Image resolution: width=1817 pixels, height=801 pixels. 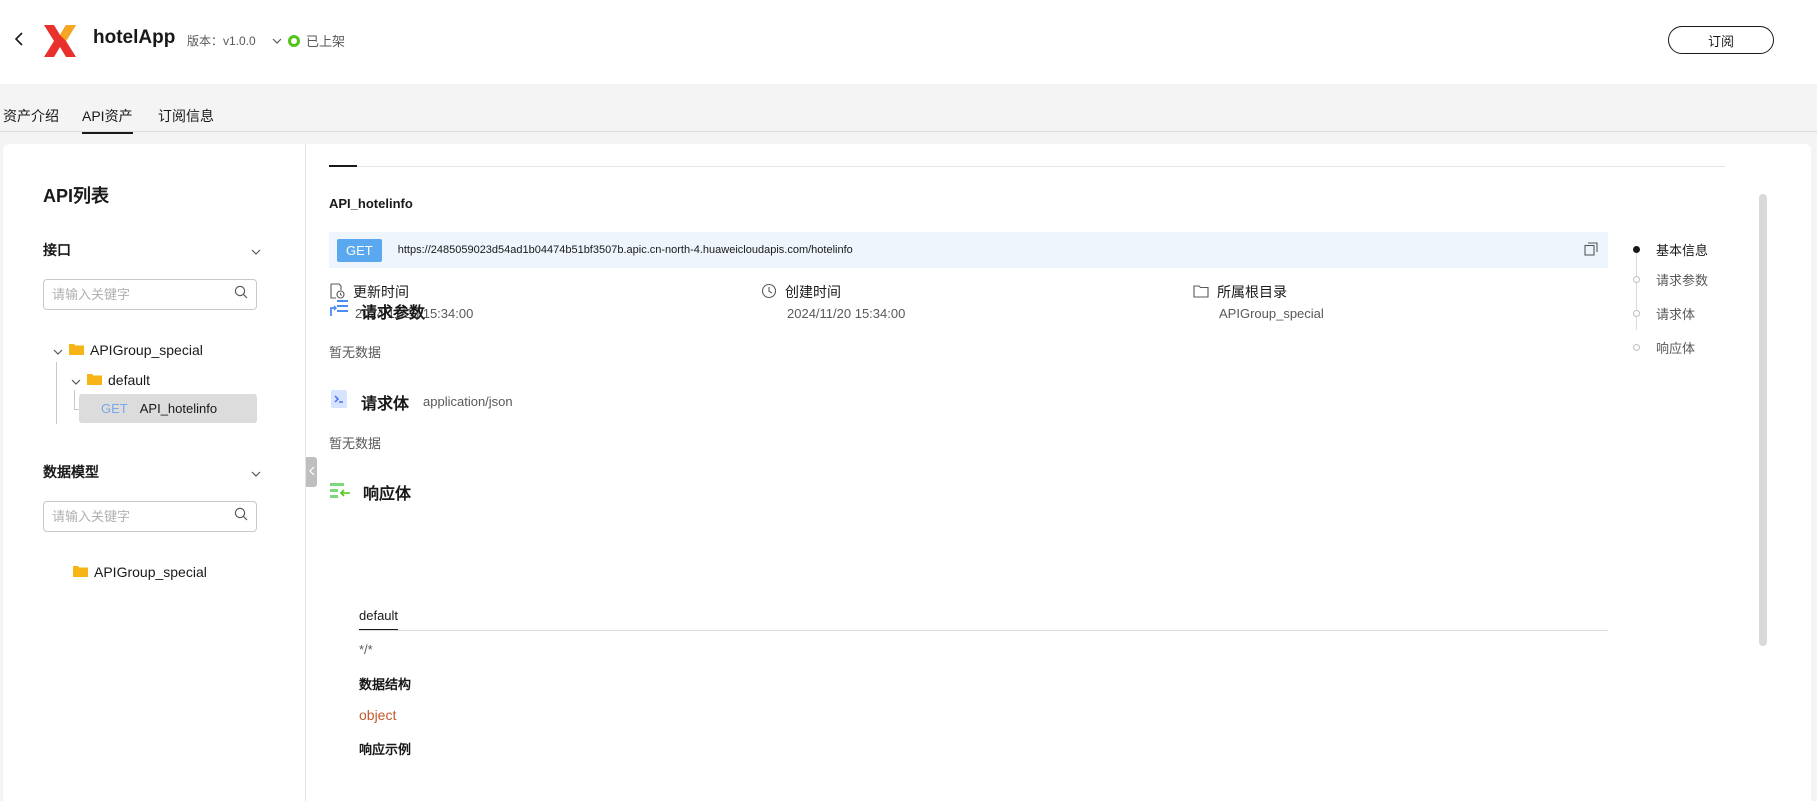 I want to click on sidebar-title: API列表, so click(x=76, y=196).